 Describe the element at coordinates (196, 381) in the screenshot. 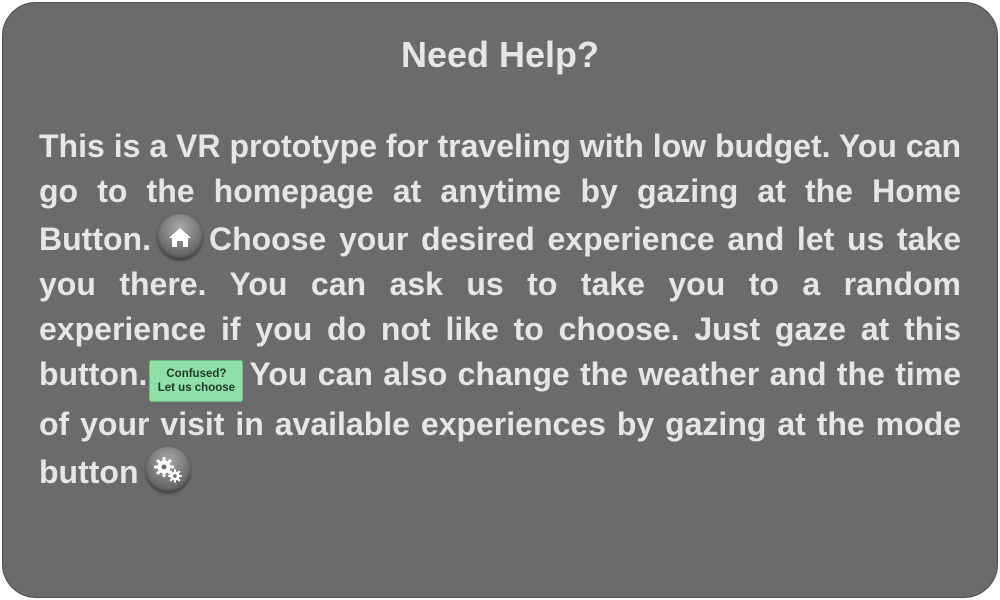

I see `random-experience-button: Confused? Let us choose` at that location.